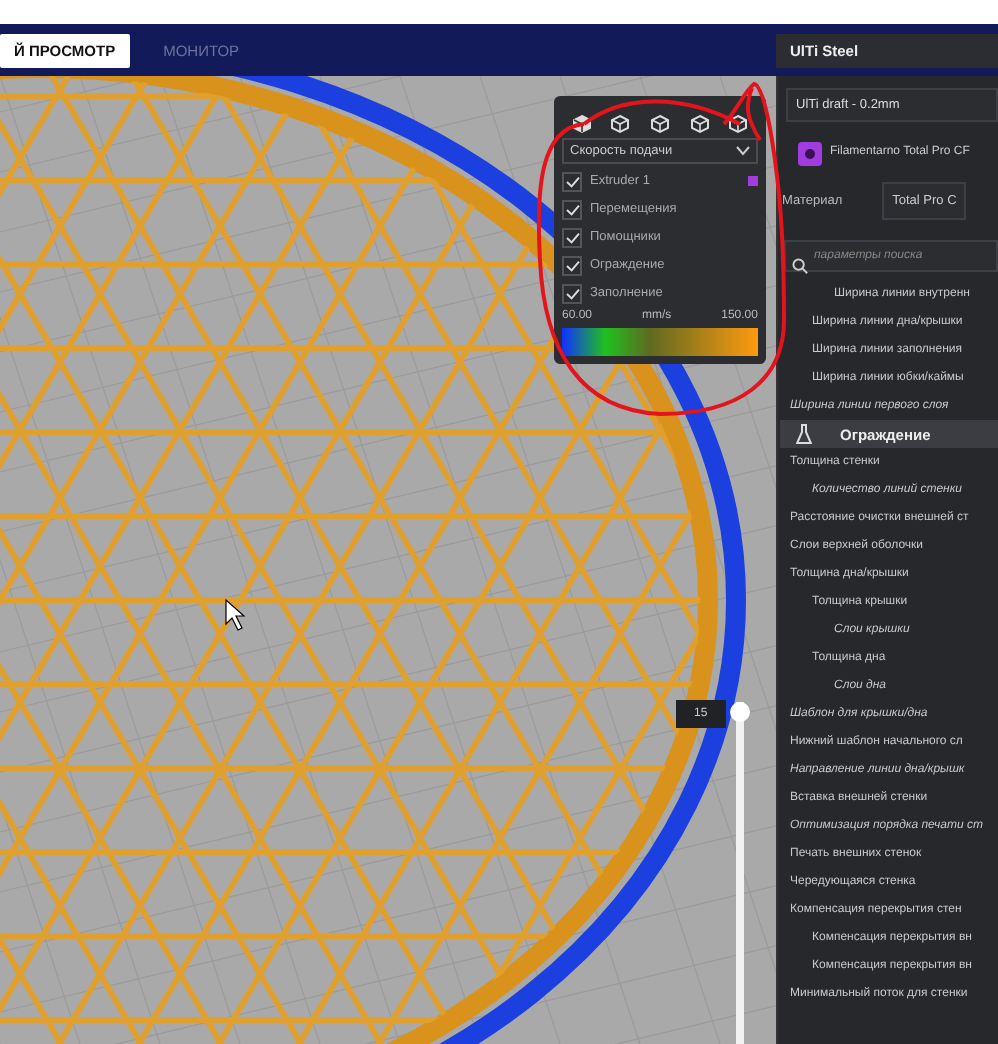 The height and width of the screenshot is (1044, 998). Describe the element at coordinates (804, 434) in the screenshot. I see `flask-icon` at that location.